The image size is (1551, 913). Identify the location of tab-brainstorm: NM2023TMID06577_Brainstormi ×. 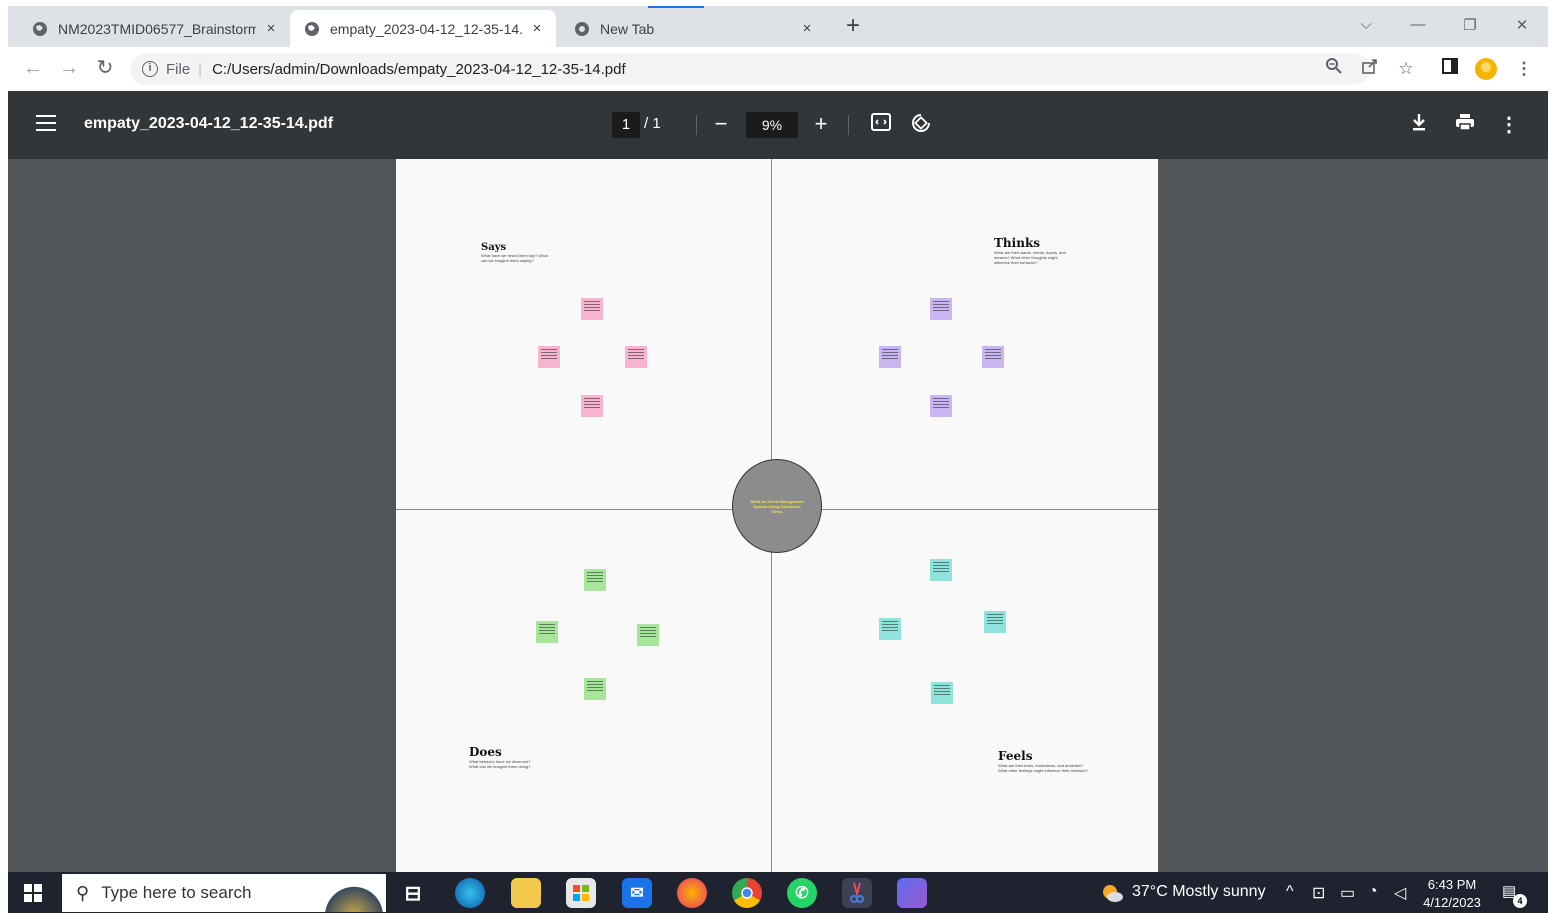
(154, 28).